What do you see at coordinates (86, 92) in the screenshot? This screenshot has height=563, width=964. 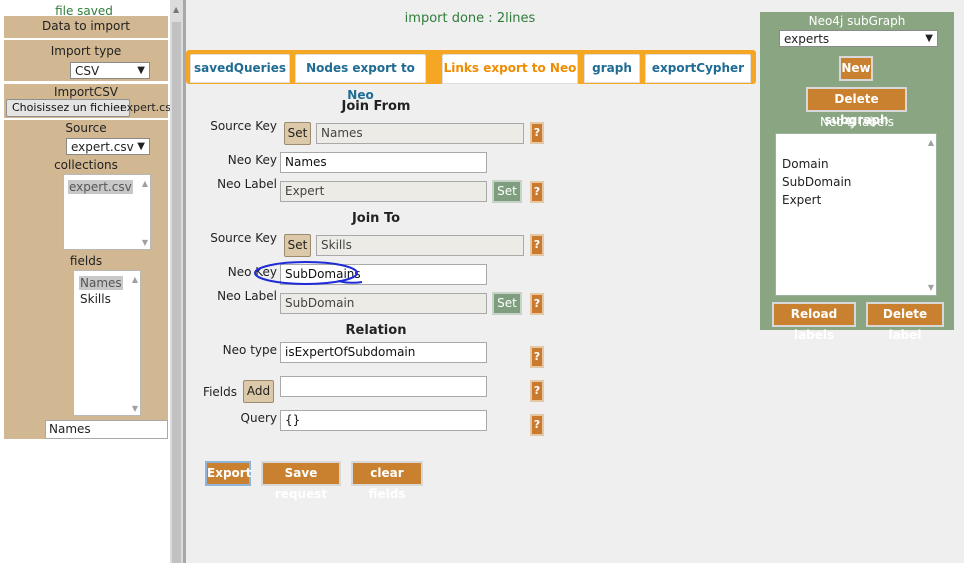 I see `importcsv-label: ImportCSV` at bounding box center [86, 92].